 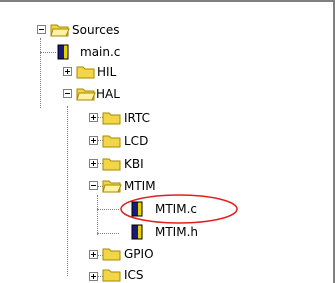 I want to click on tree-item-label: GPIO, so click(x=139, y=254).